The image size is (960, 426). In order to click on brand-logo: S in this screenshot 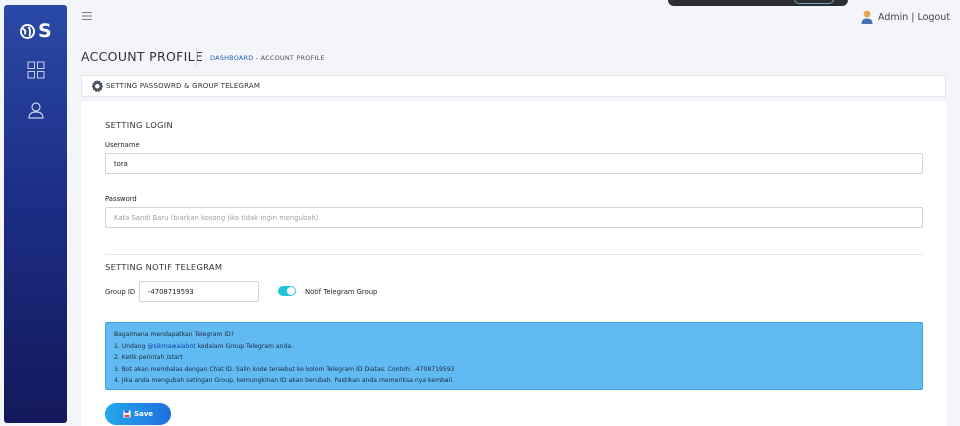, I will do `click(36, 31)`.